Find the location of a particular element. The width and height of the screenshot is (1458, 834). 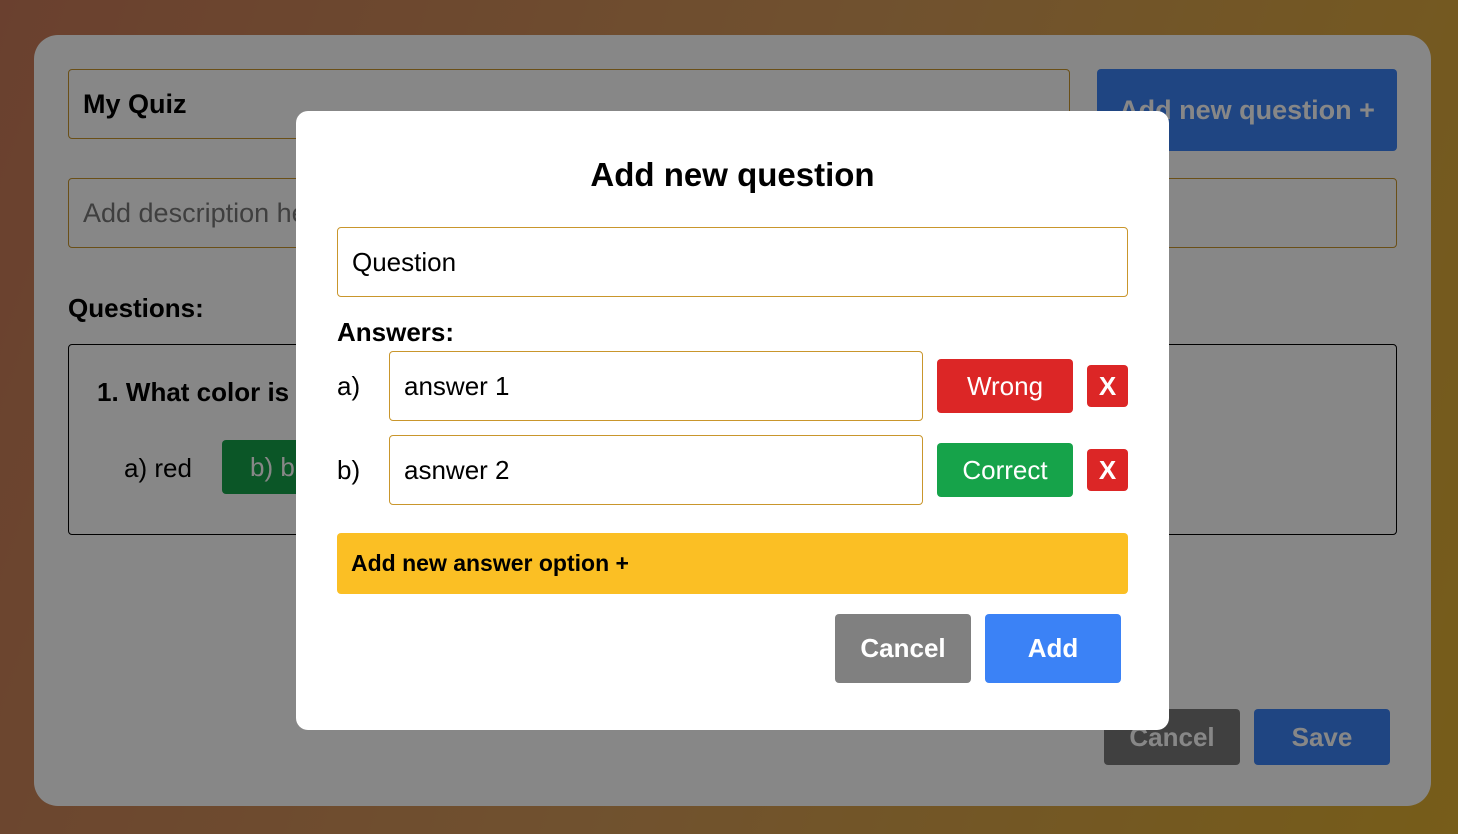

modal-add-button: Add is located at coordinates (1053, 648).